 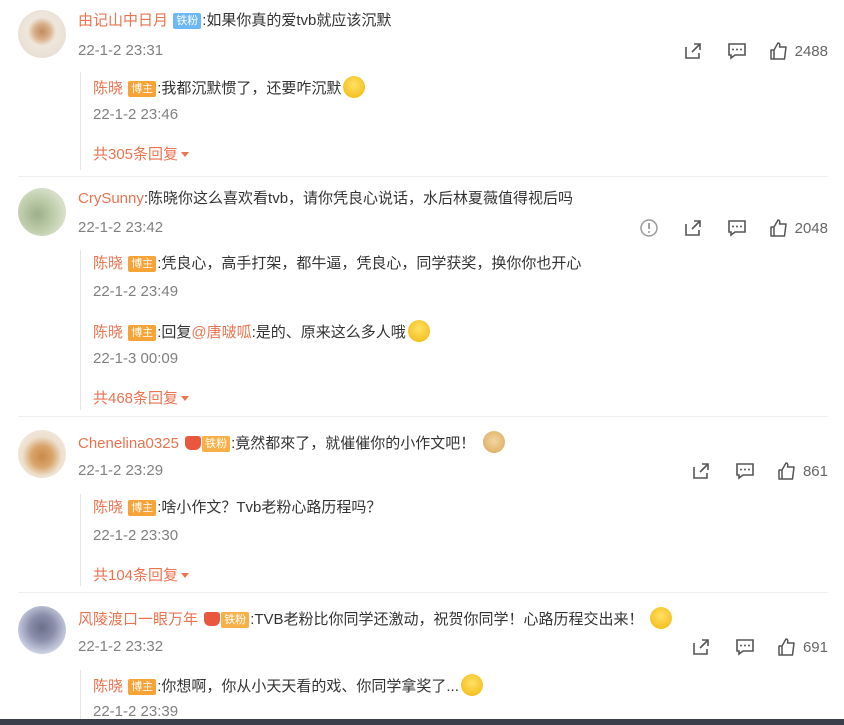 I want to click on reply-time: 22-1-2 23:30, so click(x=136, y=535).